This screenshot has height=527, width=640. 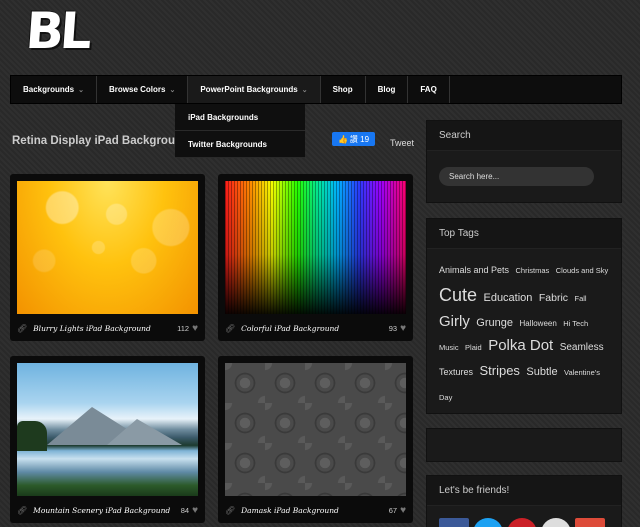 What do you see at coordinates (575, 323) in the screenshot?
I see `tag-link: Hi Tech` at bounding box center [575, 323].